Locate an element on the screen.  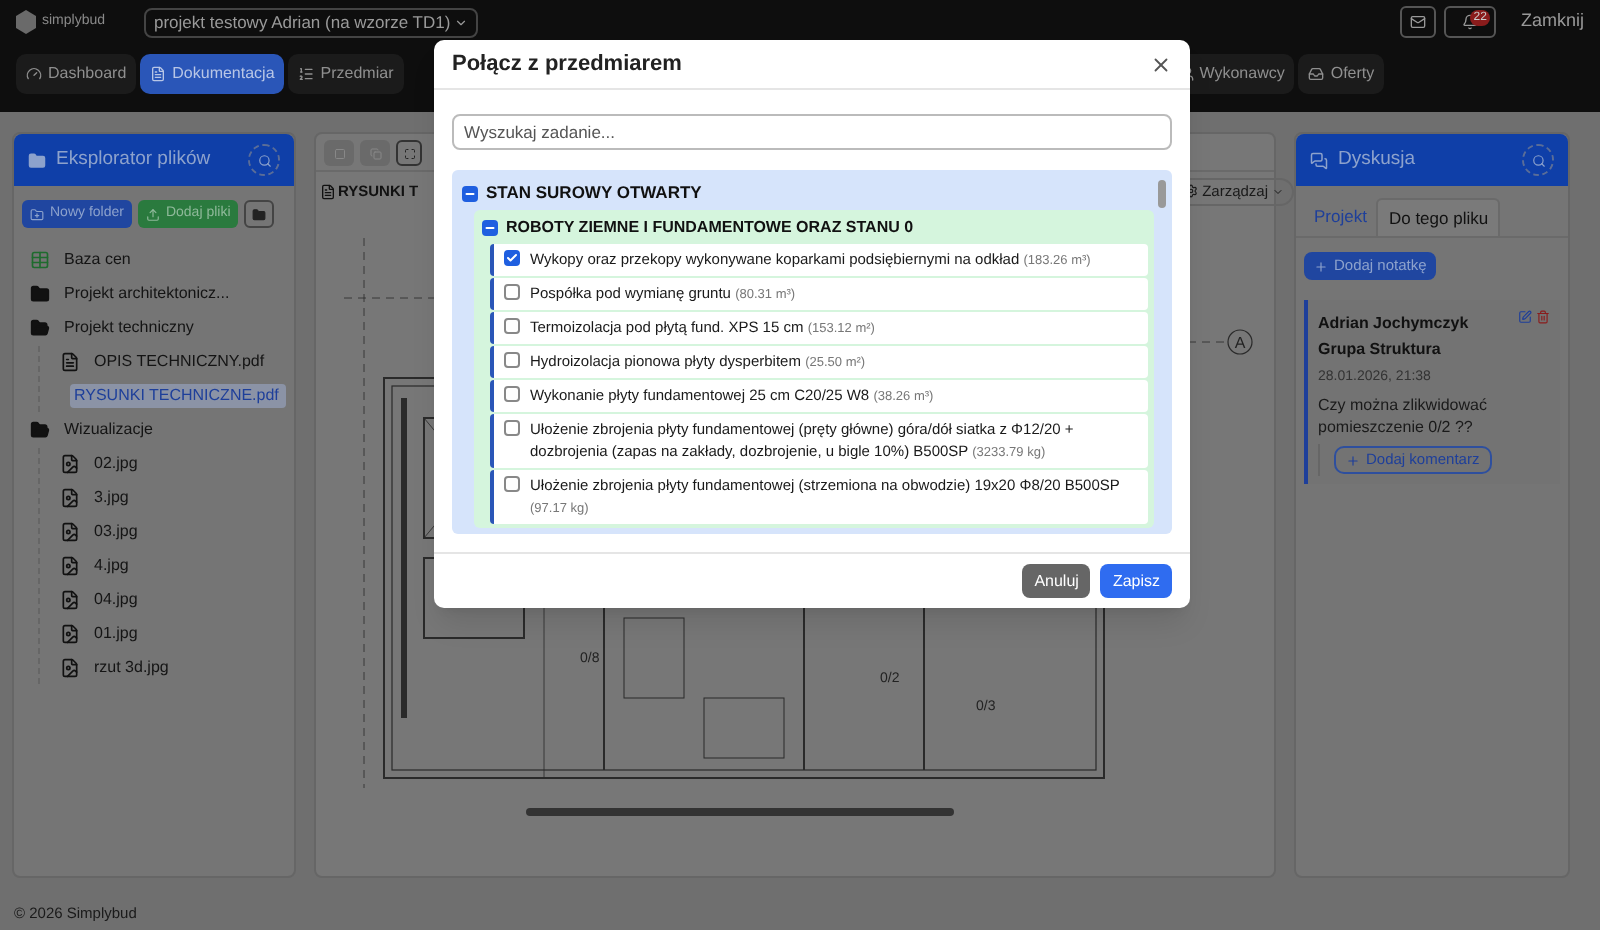
tree-item: 03.jpg is located at coordinates (116, 532).